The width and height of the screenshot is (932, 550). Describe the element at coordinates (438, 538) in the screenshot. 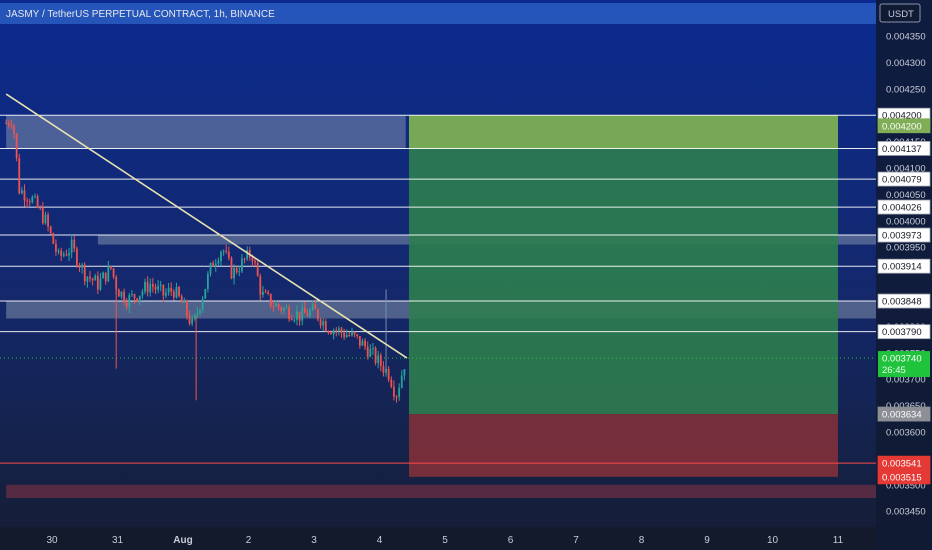

I see `time-axis-panel` at that location.